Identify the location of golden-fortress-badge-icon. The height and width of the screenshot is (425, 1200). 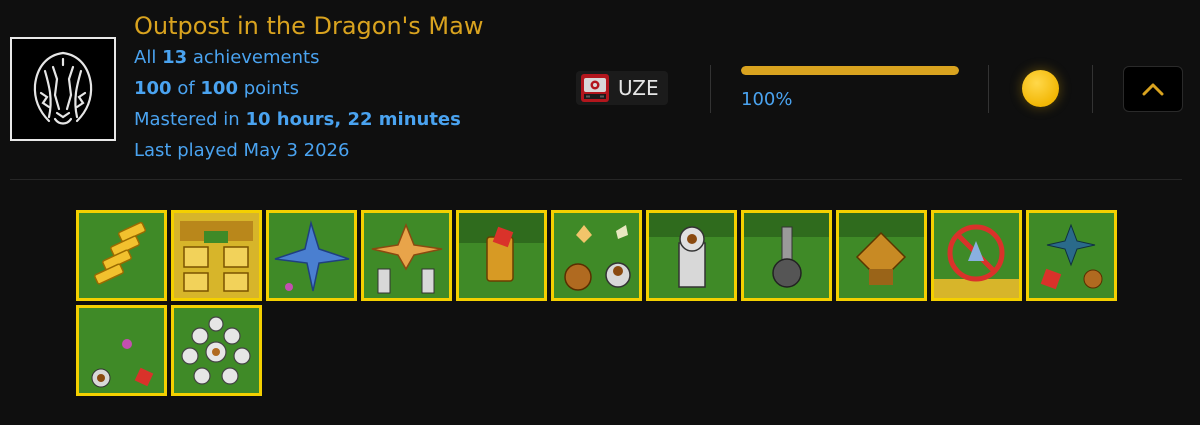
(216, 255).